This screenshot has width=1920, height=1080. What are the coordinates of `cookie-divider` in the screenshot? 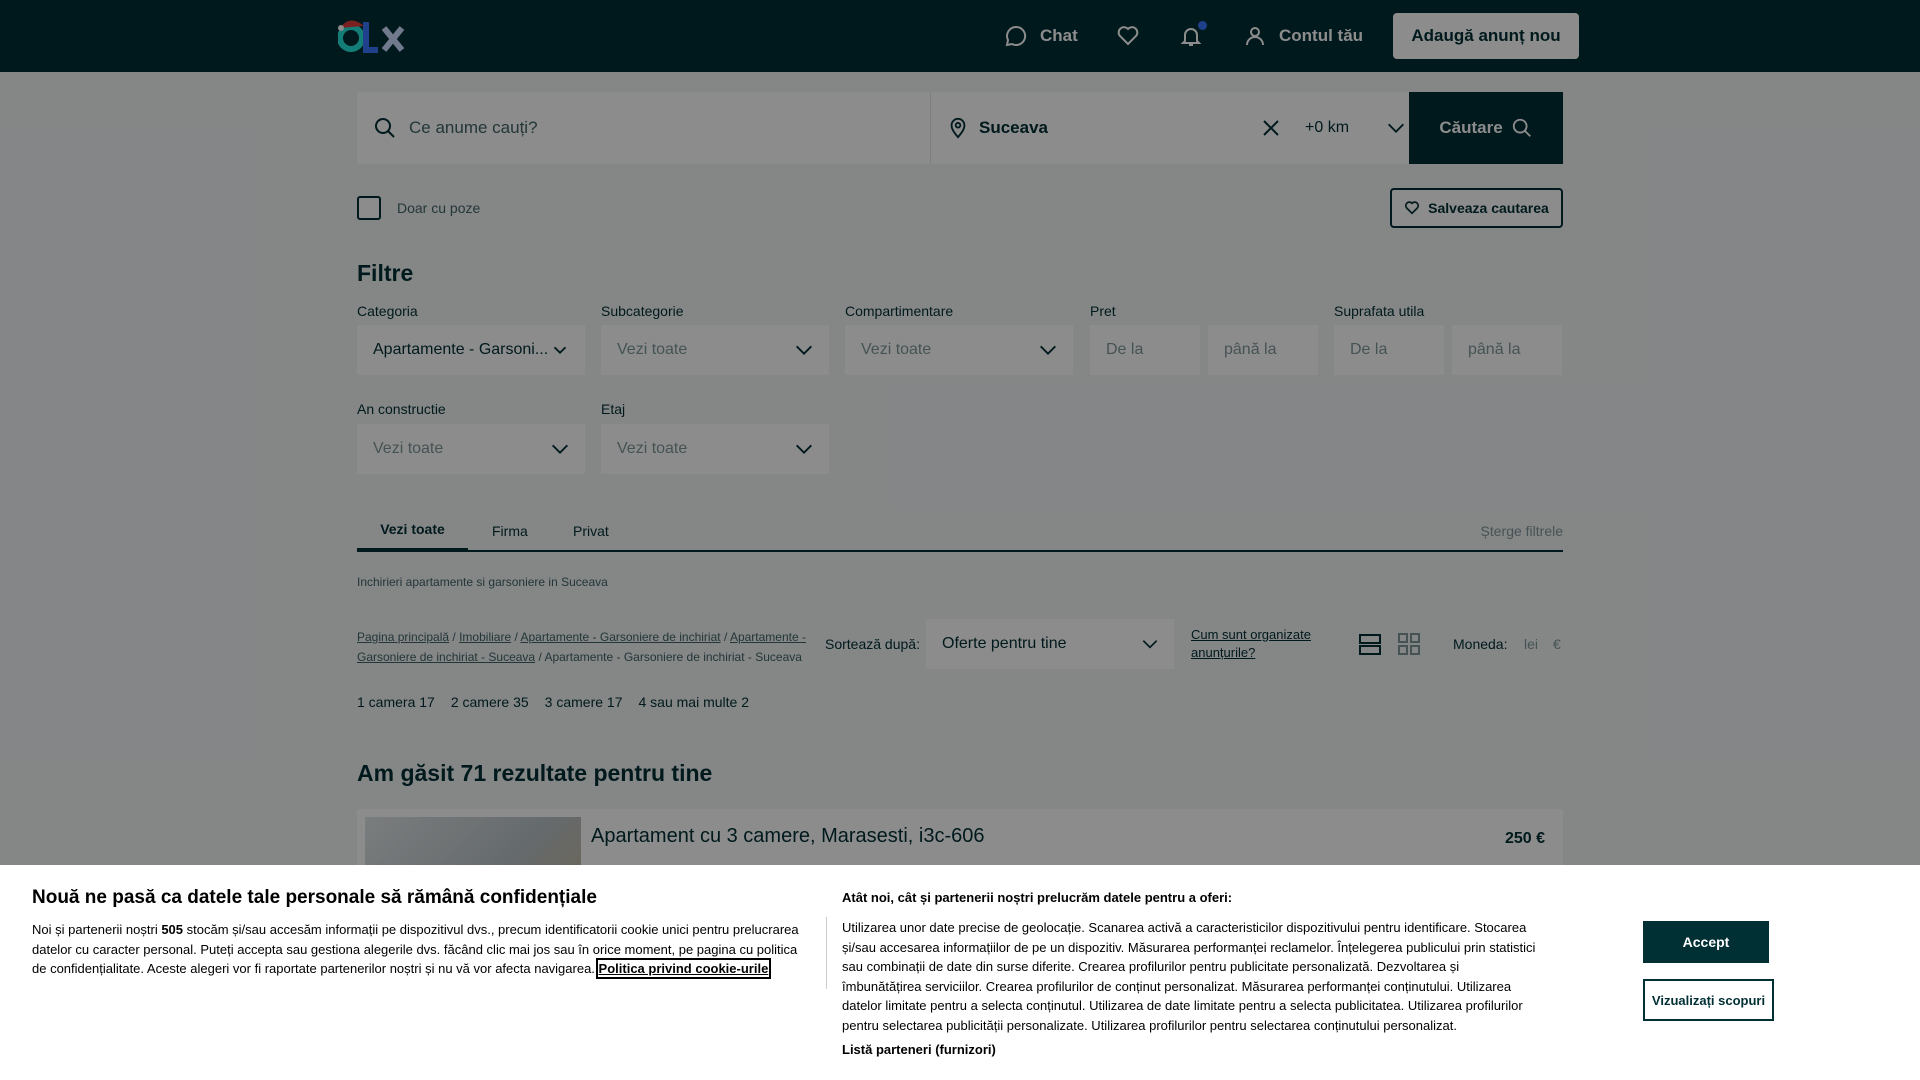 It's located at (826, 953).